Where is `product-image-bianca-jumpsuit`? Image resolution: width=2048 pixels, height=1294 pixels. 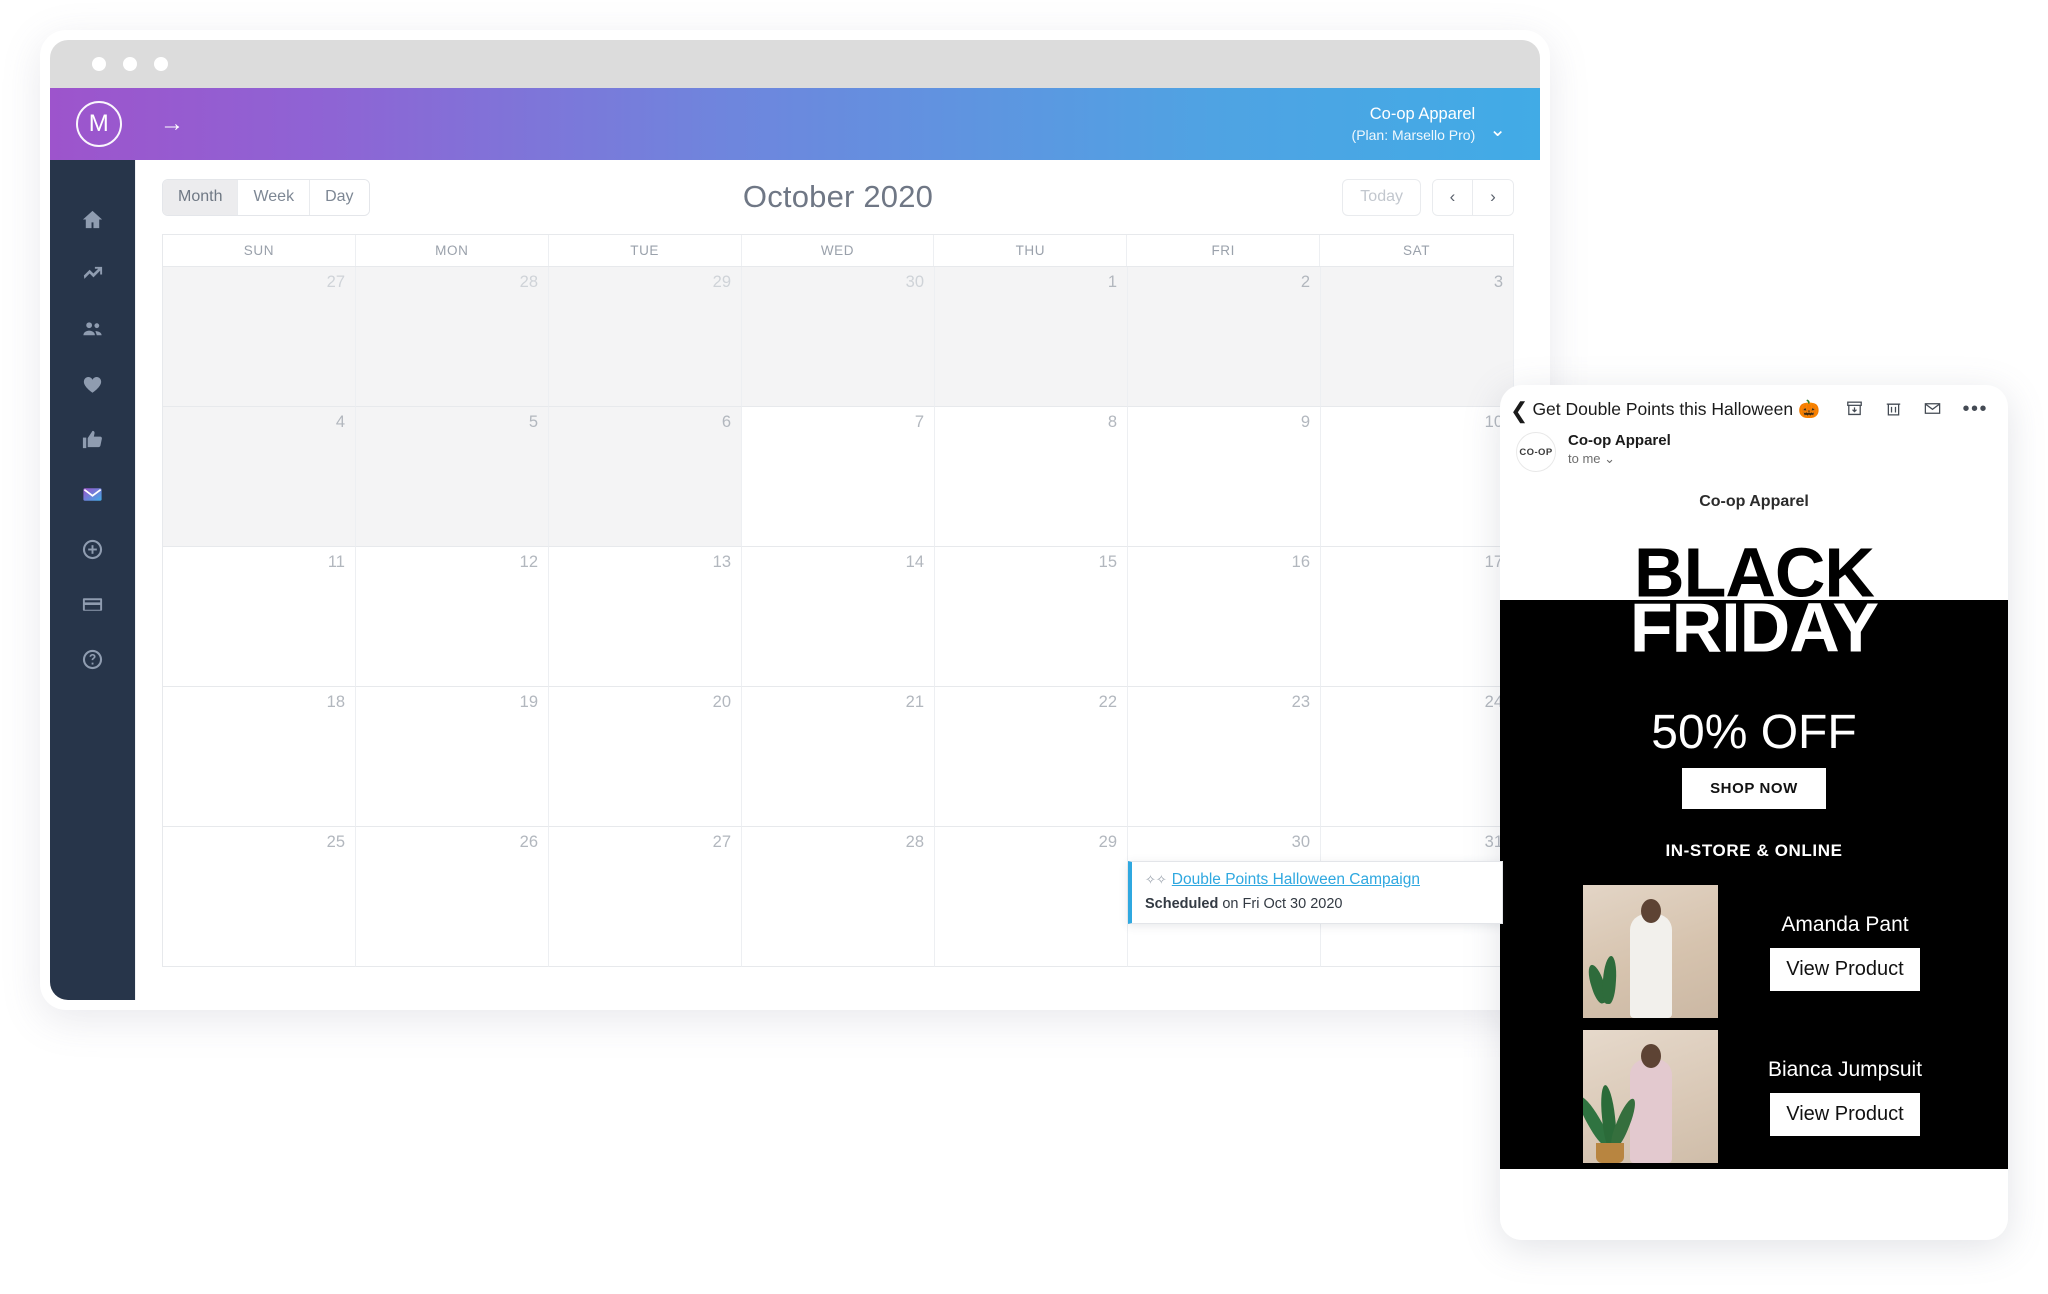 product-image-bianca-jumpsuit is located at coordinates (1650, 1096).